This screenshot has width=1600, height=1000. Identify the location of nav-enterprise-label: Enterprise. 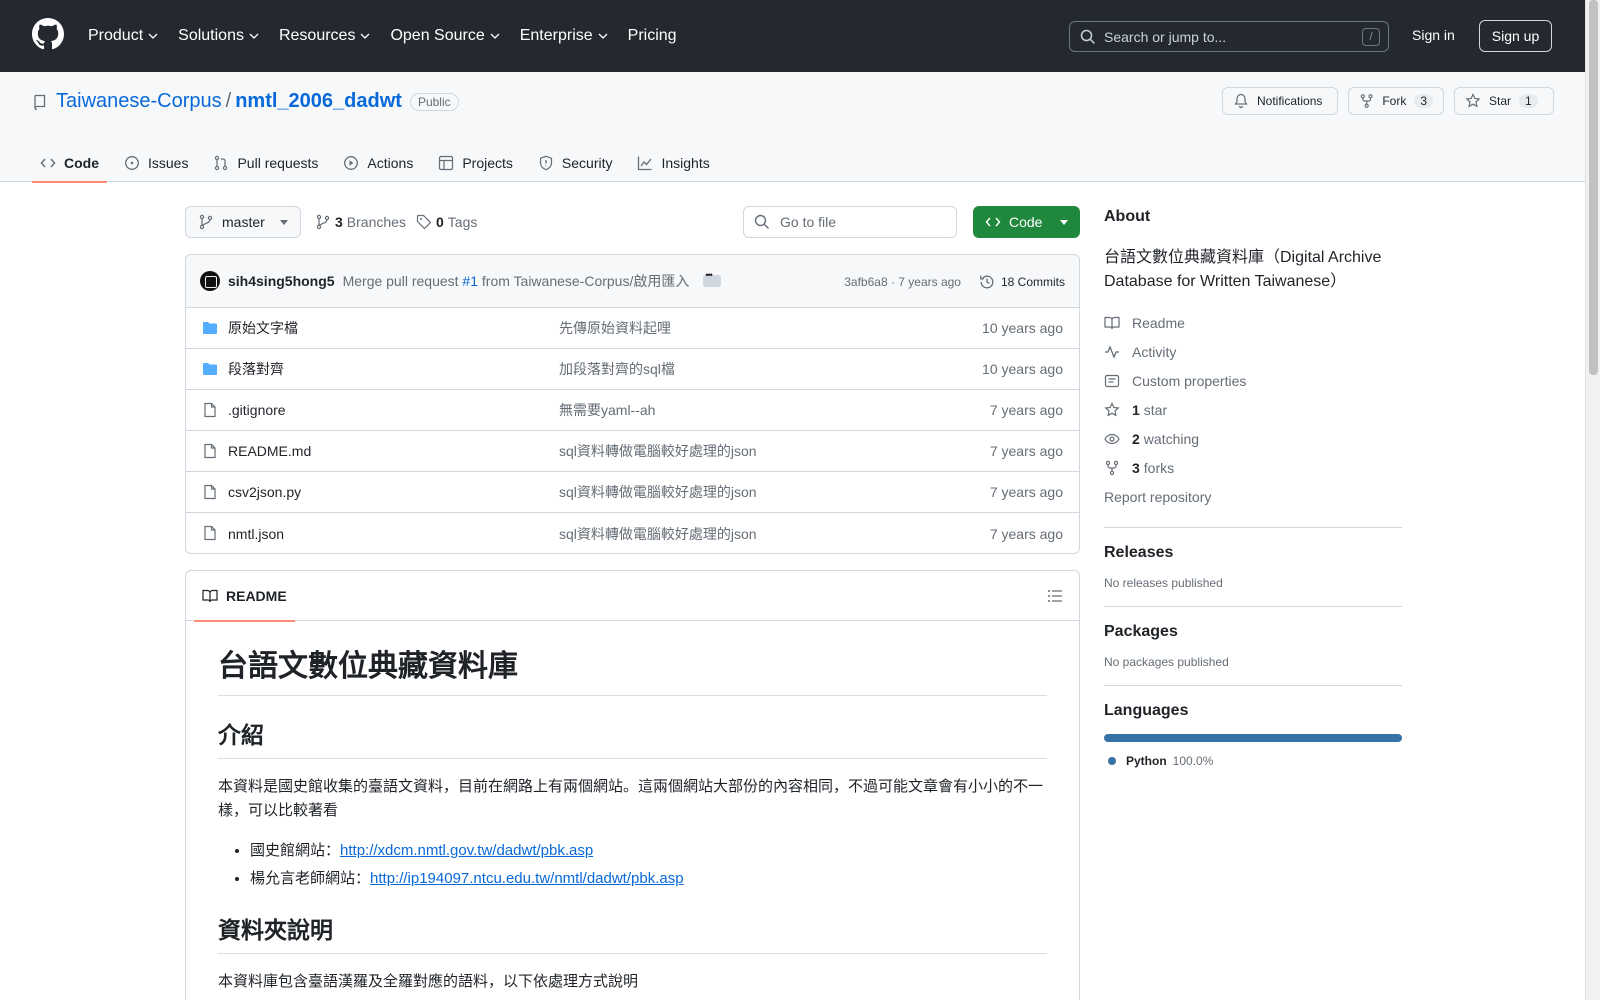
(556, 35).